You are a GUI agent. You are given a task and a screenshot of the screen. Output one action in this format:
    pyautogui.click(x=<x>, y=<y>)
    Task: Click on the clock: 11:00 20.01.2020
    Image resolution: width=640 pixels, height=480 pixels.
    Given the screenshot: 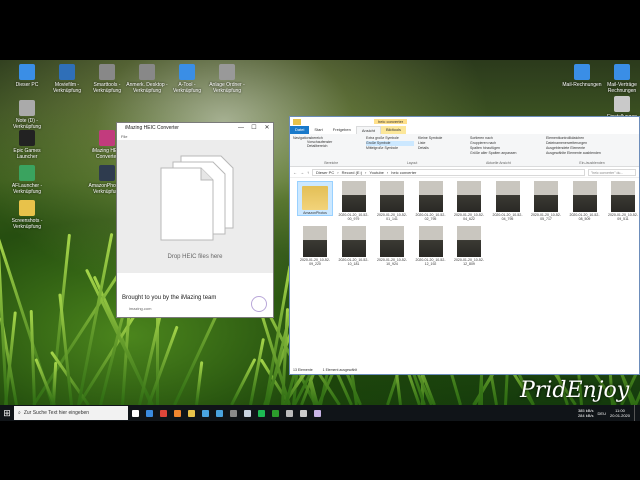 What is the action you would take?
    pyautogui.click(x=620, y=413)
    